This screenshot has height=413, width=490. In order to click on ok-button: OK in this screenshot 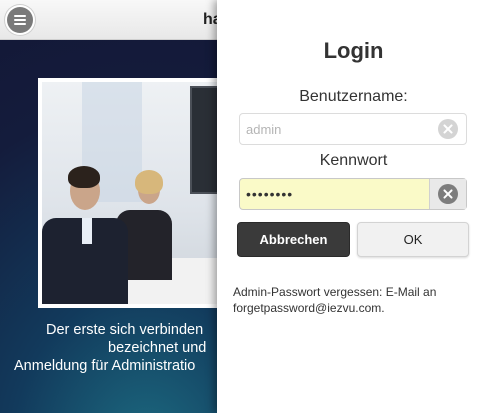, I will do `click(413, 239)`.